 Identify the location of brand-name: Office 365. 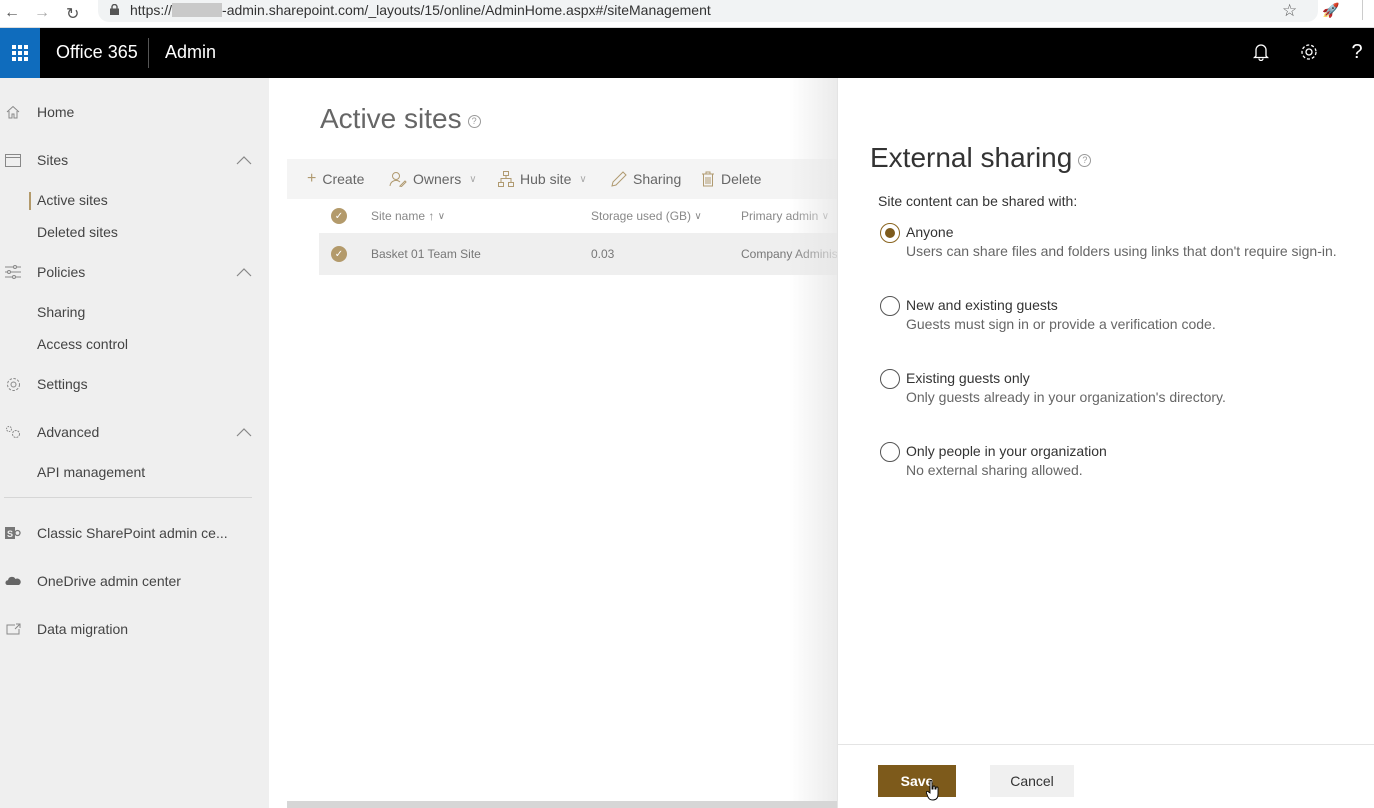
(97, 52).